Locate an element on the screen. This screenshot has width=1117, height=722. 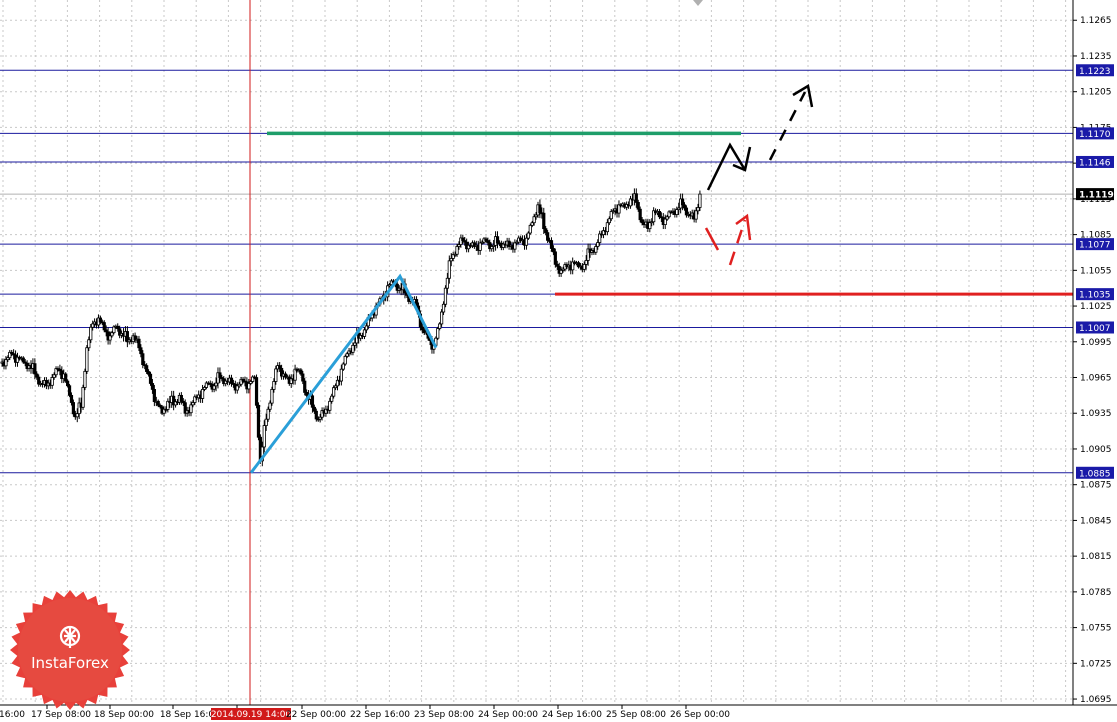
y-tick-label: 1.0995 is located at coordinates (1096, 343).